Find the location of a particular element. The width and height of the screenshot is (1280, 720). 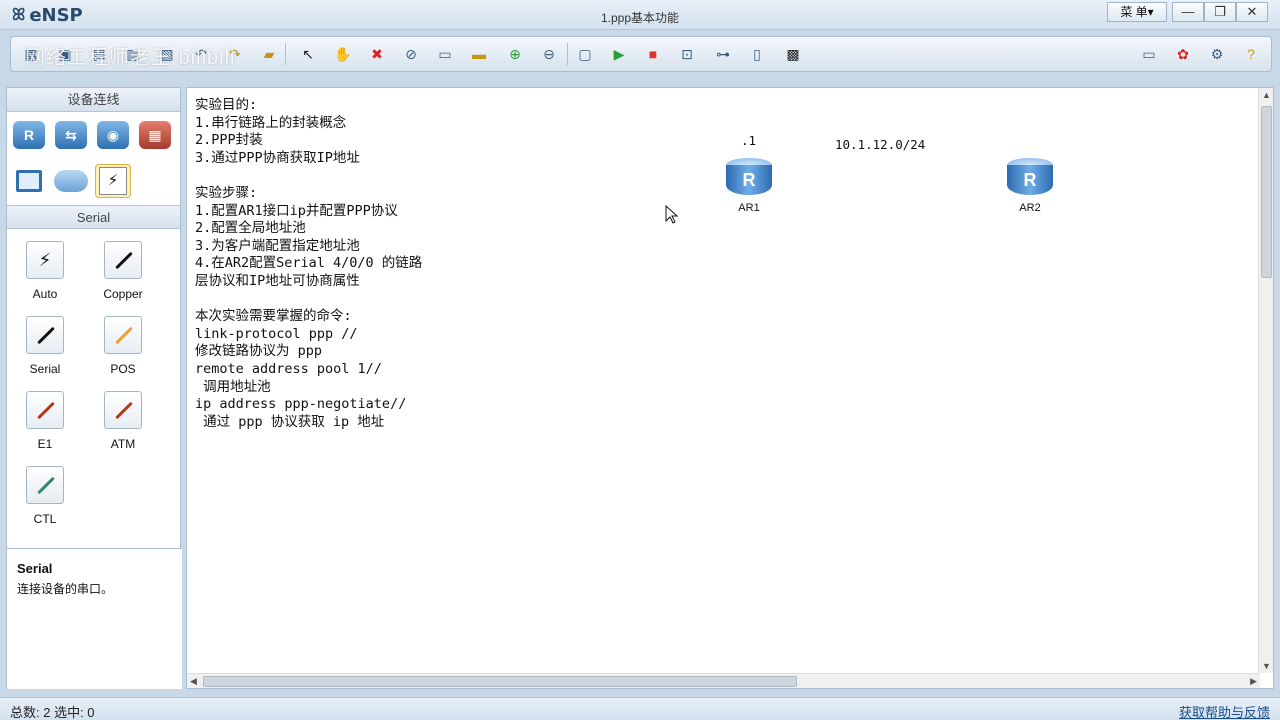

ip-host-label: .1 is located at coordinates (748, 140).